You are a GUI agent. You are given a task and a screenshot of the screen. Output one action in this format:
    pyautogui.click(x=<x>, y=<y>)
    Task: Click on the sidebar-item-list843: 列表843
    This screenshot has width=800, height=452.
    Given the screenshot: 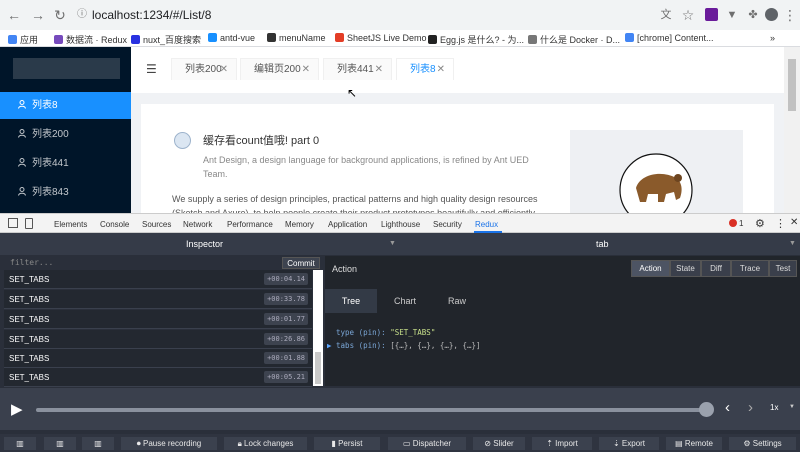 What is the action you would take?
    pyautogui.click(x=65, y=192)
    